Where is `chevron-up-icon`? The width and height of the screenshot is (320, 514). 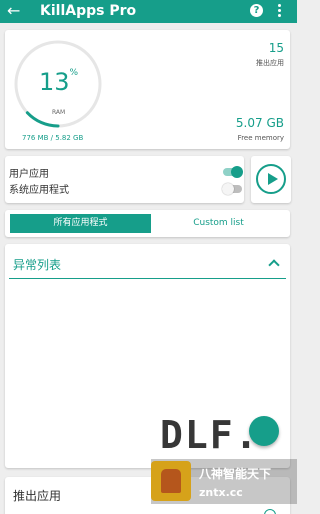 chevron-up-icon is located at coordinates (274, 265).